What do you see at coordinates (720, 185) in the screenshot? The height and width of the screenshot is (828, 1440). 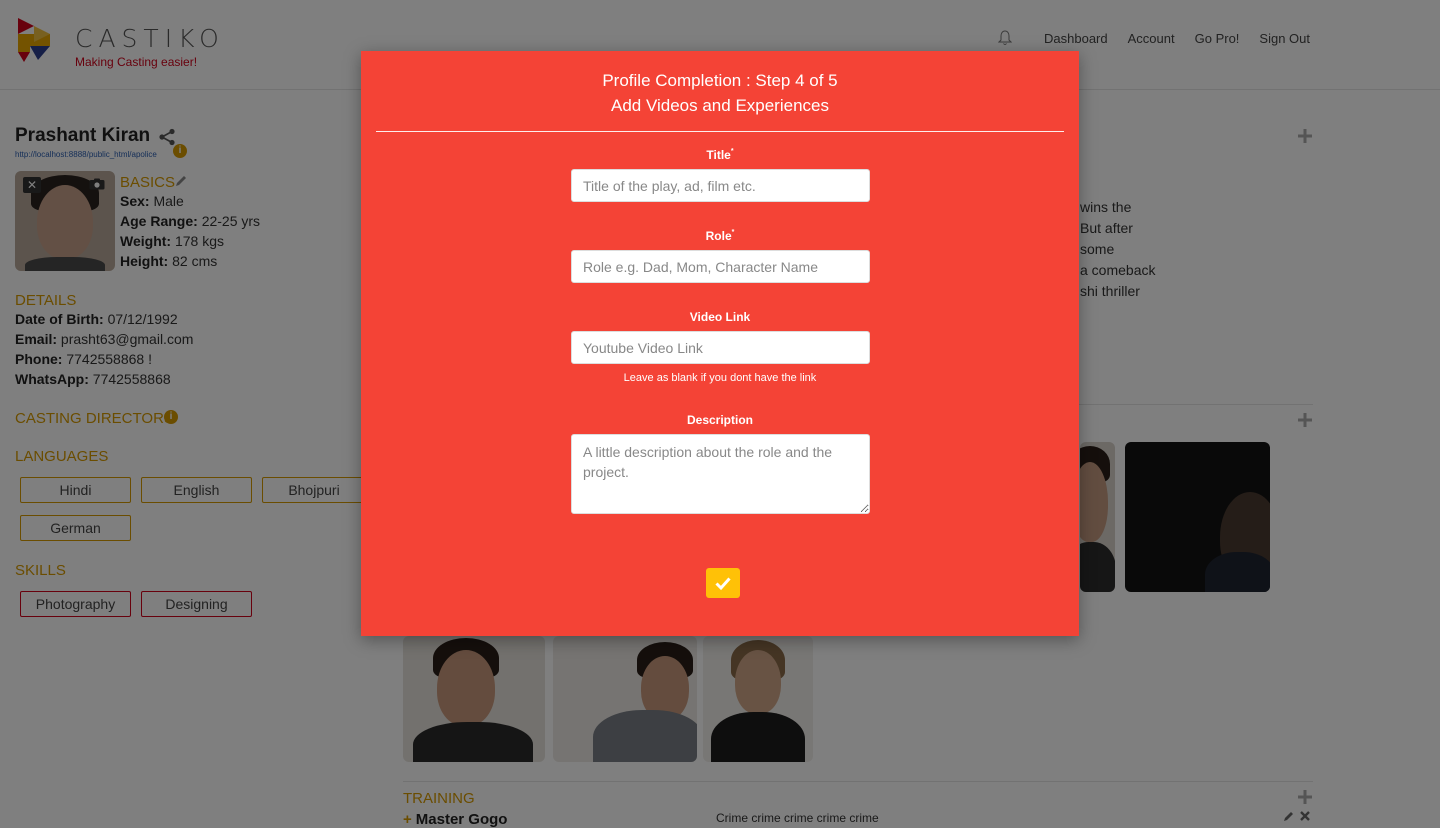 I see `title-input` at bounding box center [720, 185].